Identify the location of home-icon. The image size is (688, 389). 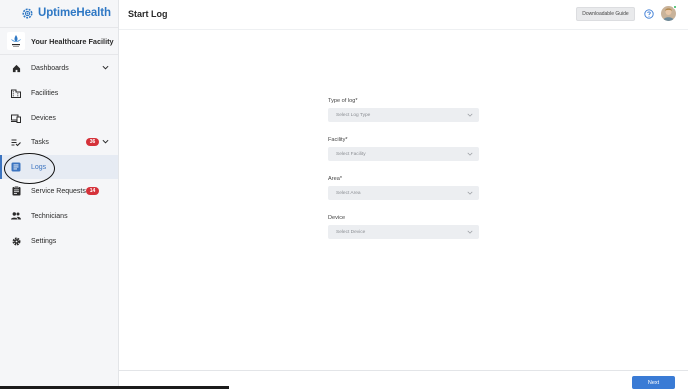
(16, 68).